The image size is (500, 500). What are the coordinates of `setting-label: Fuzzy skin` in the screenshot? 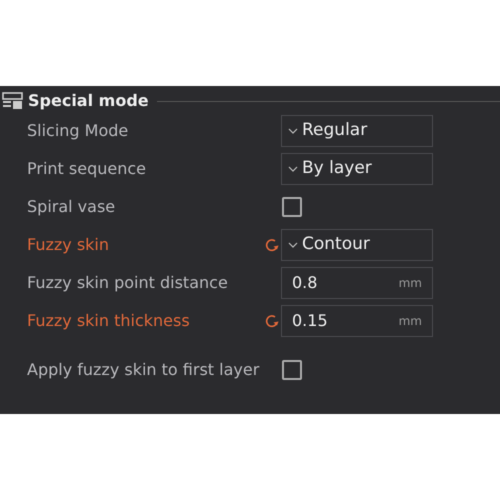 It's located at (68, 245).